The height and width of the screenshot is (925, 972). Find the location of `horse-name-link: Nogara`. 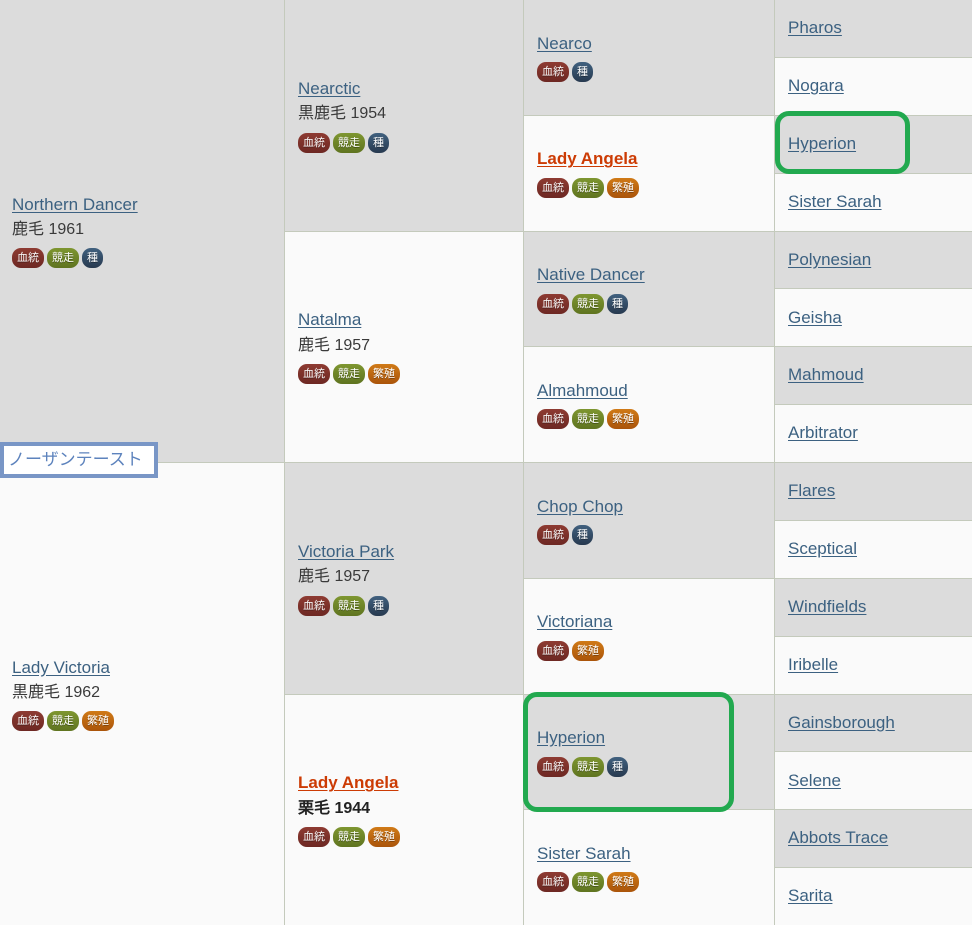

horse-name-link: Nogara is located at coordinates (816, 85).